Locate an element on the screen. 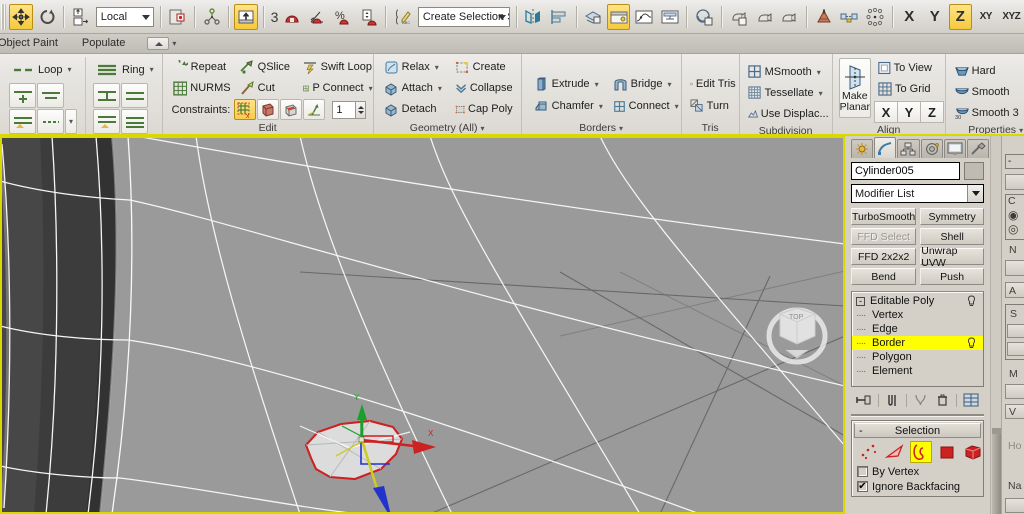 The height and width of the screenshot is (514, 1024). bridge-caret: ▾ is located at coordinates (669, 84).